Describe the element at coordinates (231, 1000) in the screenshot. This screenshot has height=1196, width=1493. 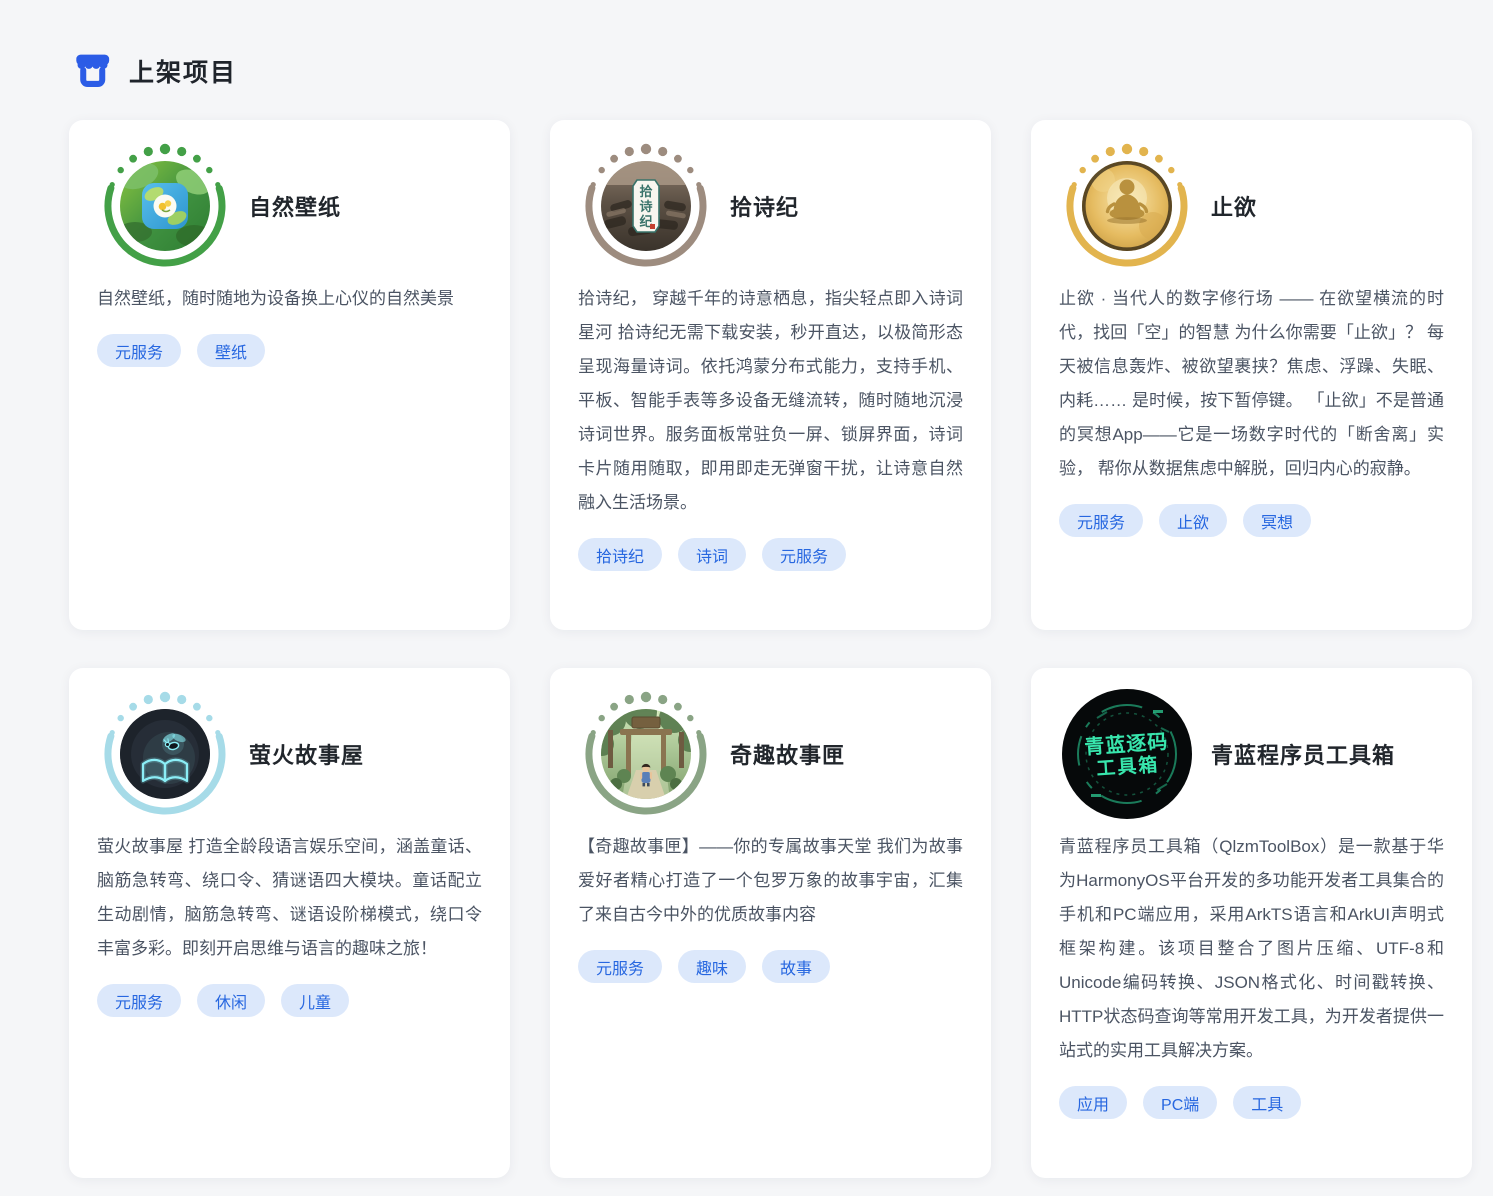
I see `tag: 休闲` at that location.